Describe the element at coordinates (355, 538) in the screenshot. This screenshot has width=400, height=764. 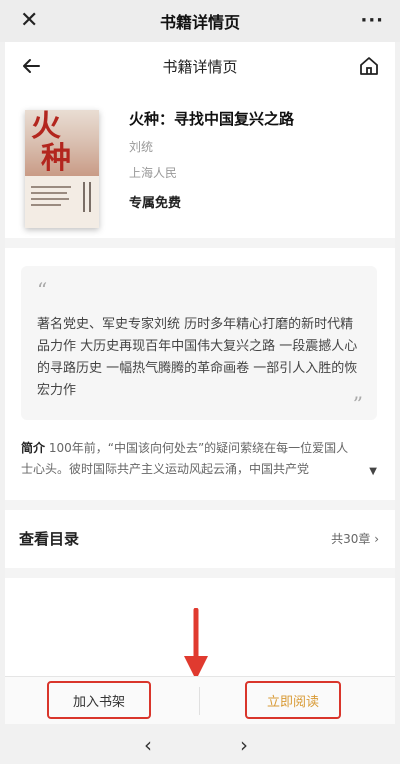
I see `toc-count: 共30章 ›` at that location.